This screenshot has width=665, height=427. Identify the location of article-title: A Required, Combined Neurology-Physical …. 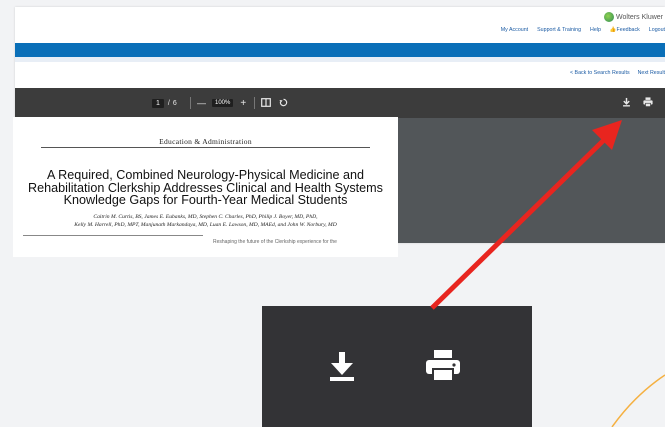
(205, 187).